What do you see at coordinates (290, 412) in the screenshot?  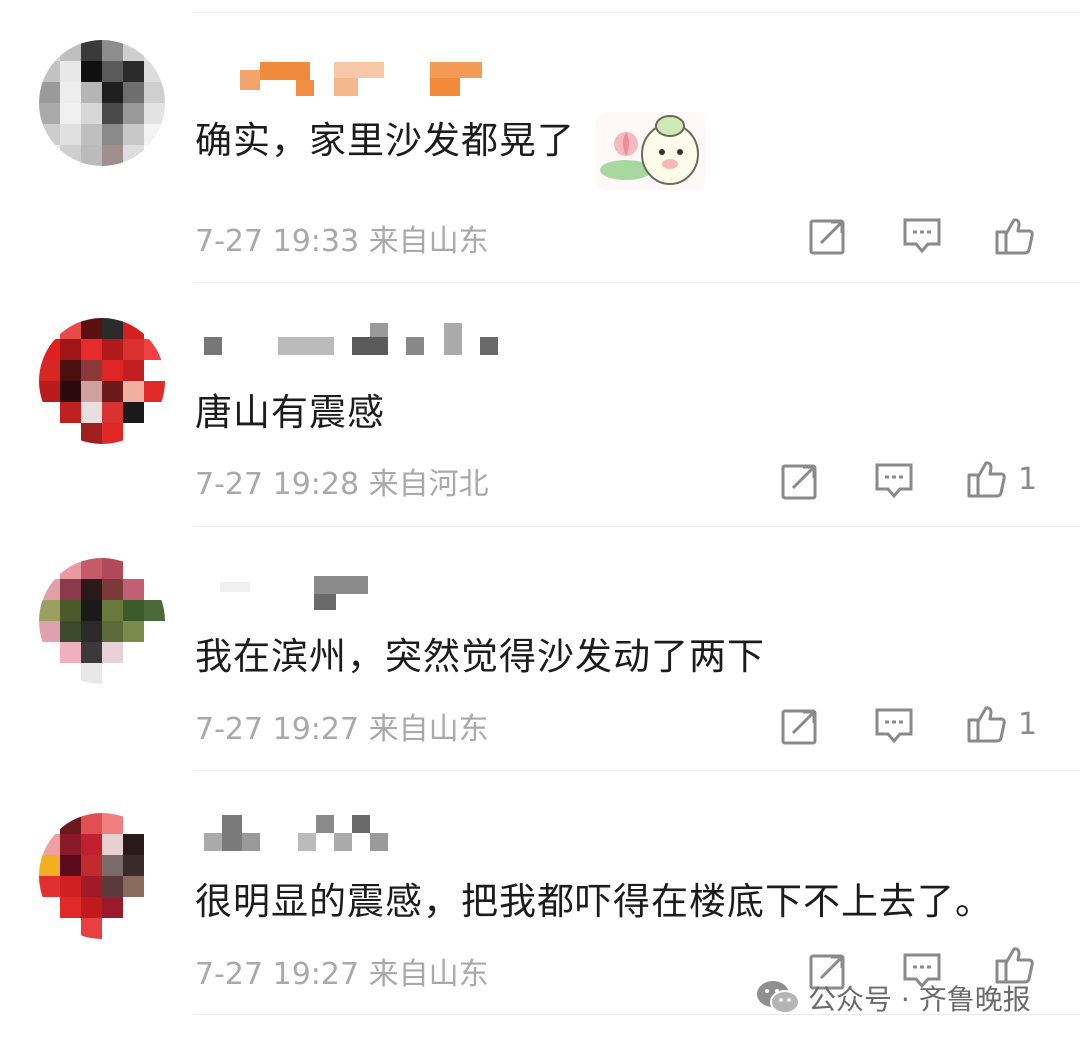 I see `comment-text: 唐山有震感` at bounding box center [290, 412].